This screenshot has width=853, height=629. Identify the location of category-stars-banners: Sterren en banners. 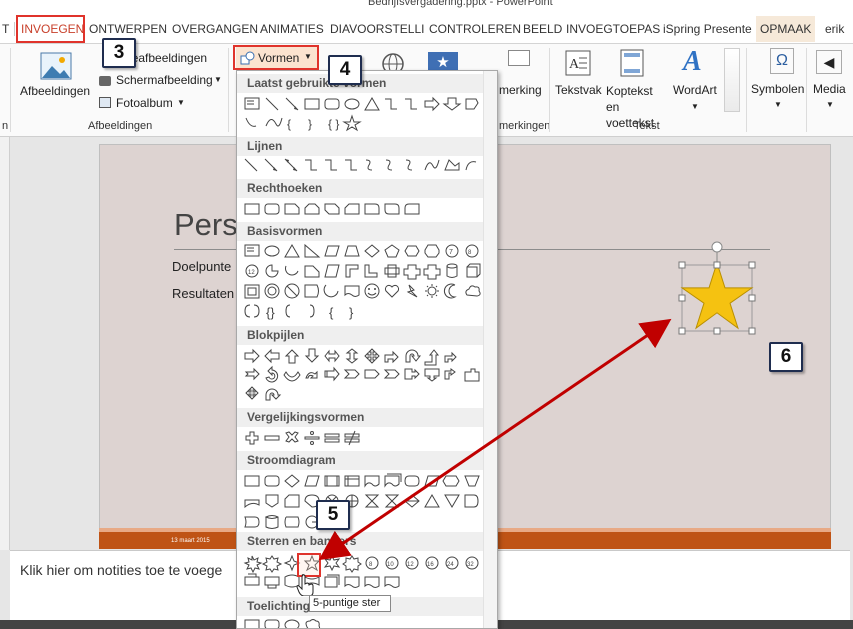
(360, 541).